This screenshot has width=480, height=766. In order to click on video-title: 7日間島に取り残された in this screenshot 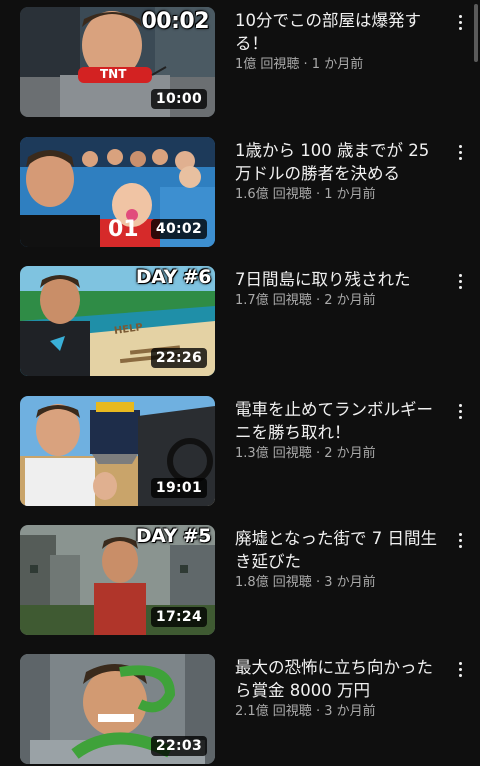, I will do `click(341, 279)`.